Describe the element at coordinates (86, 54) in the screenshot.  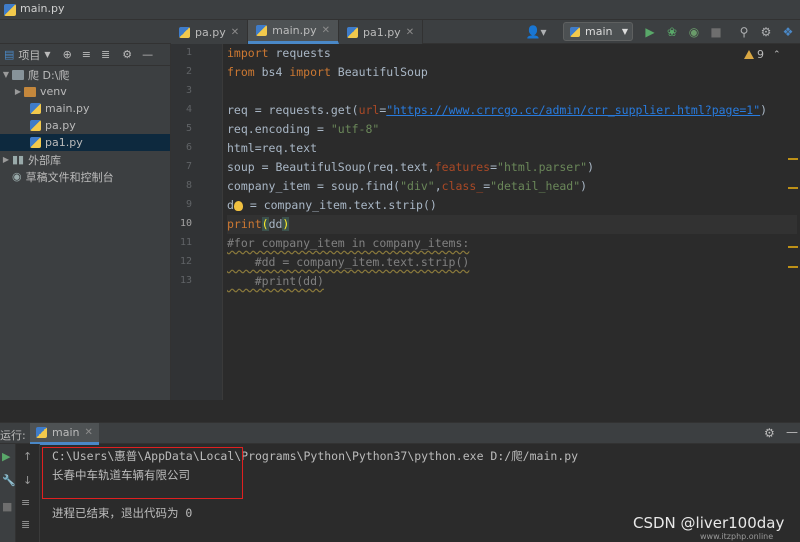
I see `expand-all-icon: ≡` at that location.